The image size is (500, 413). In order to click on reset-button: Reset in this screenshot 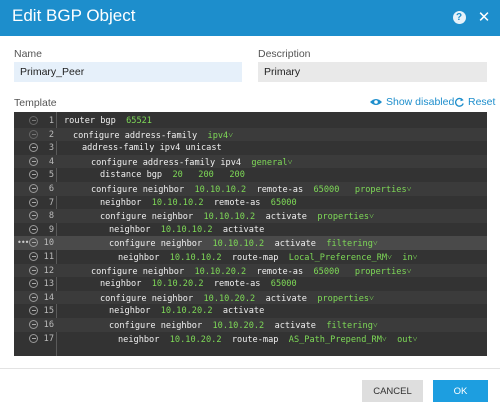, I will do `click(474, 102)`.